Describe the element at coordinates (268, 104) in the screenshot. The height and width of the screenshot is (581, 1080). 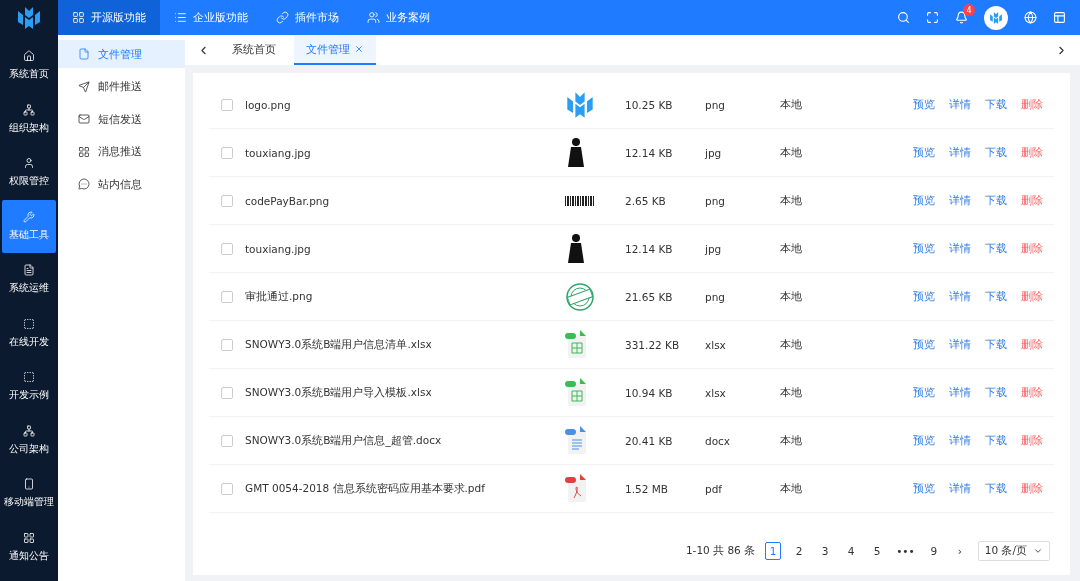
I see `file-name-cell-text: logo.png` at that location.